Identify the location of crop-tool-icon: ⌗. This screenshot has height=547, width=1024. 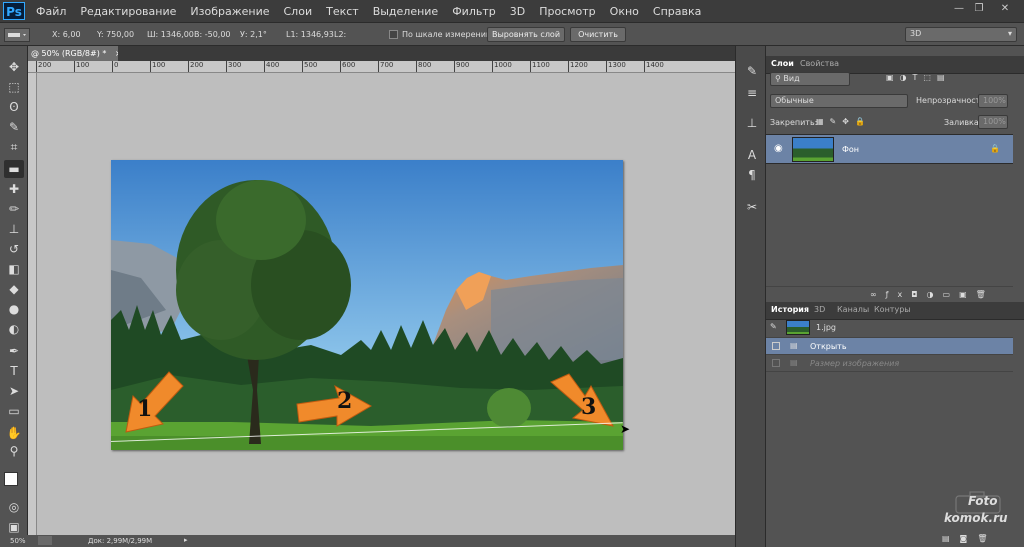
(14, 147).